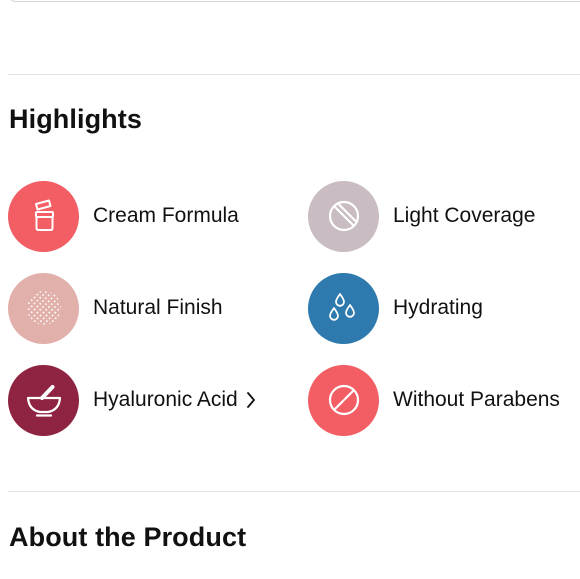  Describe the element at coordinates (343, 400) in the screenshot. I see `no-symbol-icon` at that location.